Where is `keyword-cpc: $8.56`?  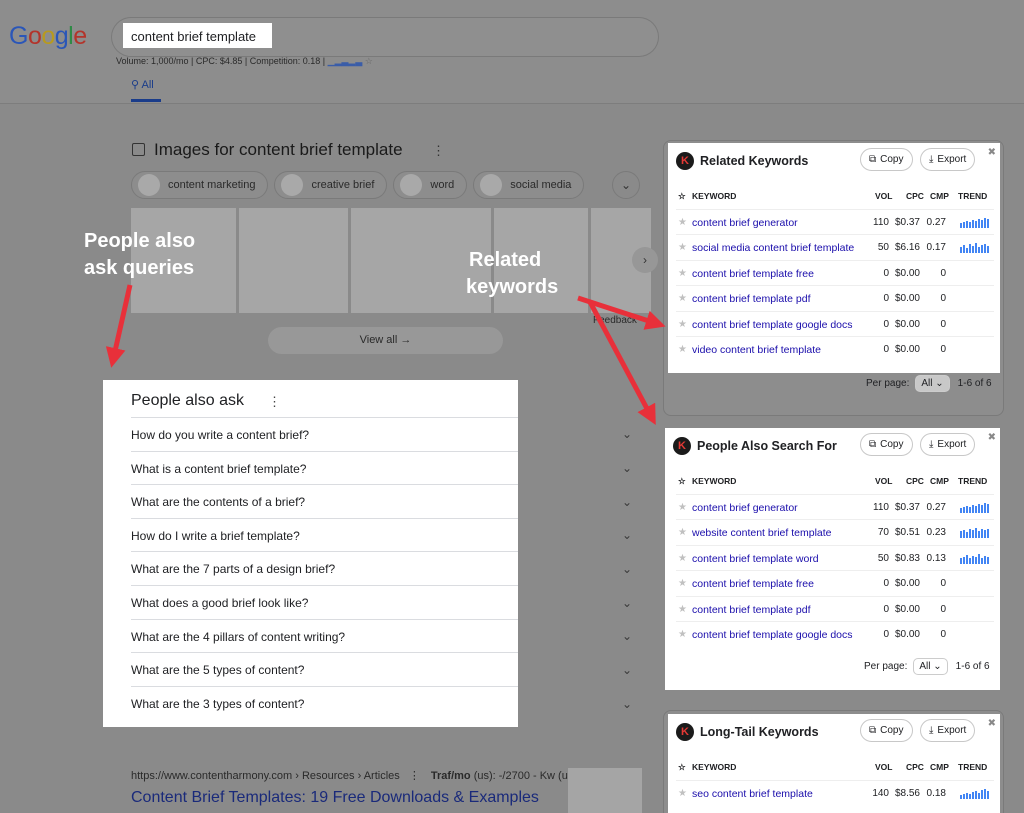
keyword-cpc: $8.56 is located at coordinates (907, 793).